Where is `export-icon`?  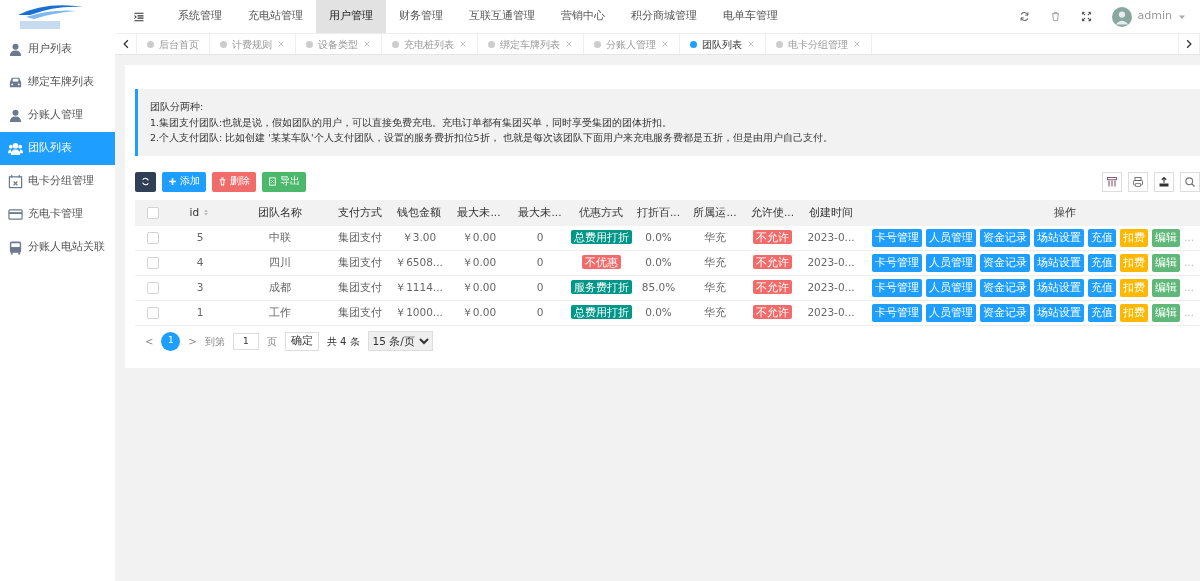
export-icon is located at coordinates (1164, 181).